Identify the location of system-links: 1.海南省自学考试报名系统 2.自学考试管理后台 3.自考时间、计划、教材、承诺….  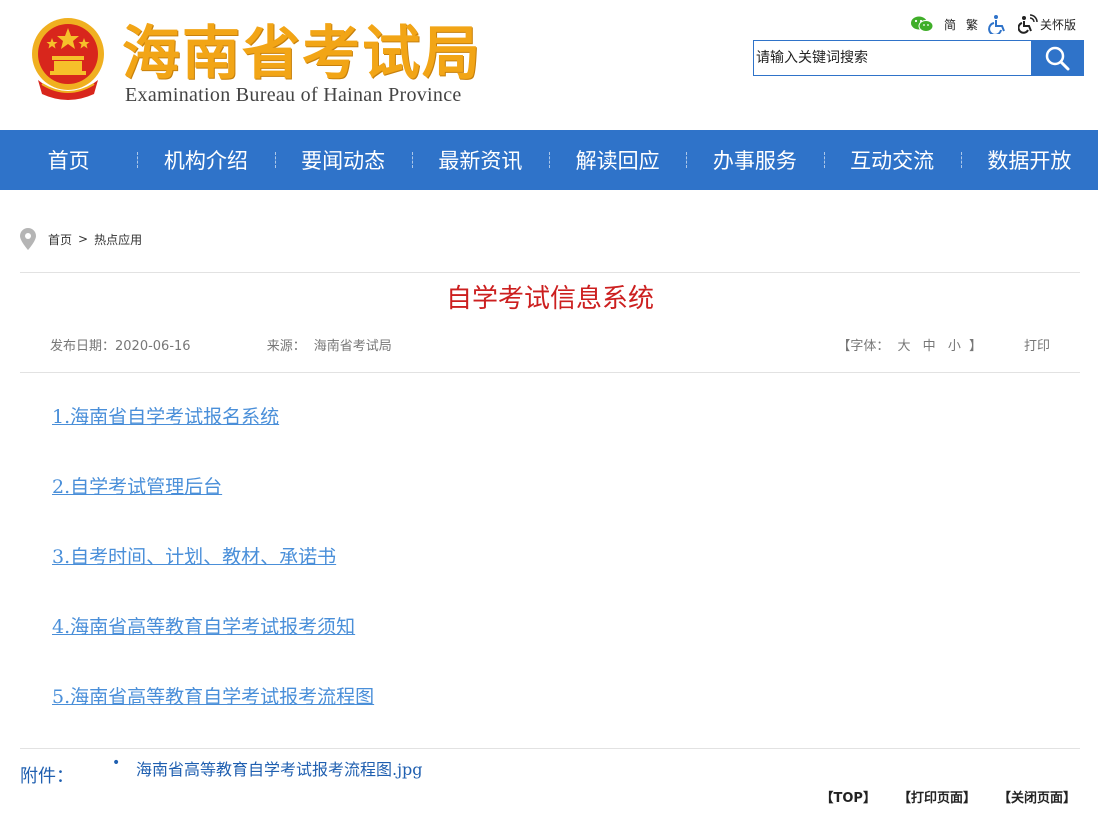
(213, 577).